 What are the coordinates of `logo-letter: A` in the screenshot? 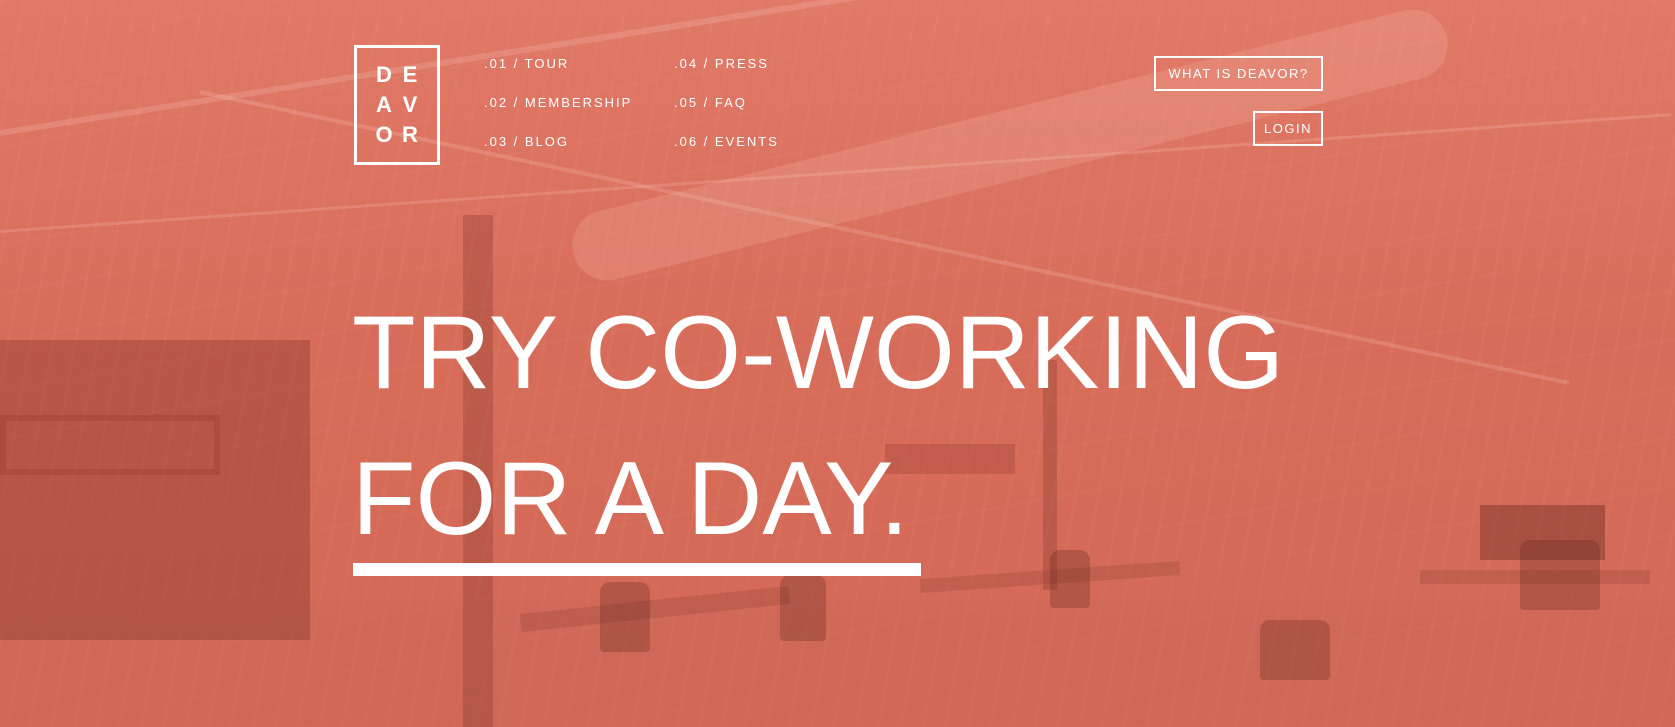 It's located at (384, 104).